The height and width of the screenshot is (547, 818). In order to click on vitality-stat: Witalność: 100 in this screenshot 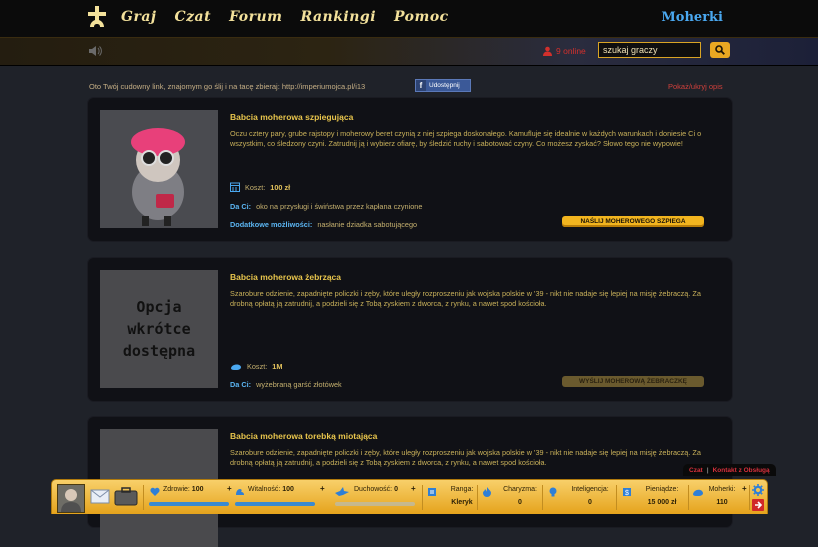, I will do `click(271, 489)`.